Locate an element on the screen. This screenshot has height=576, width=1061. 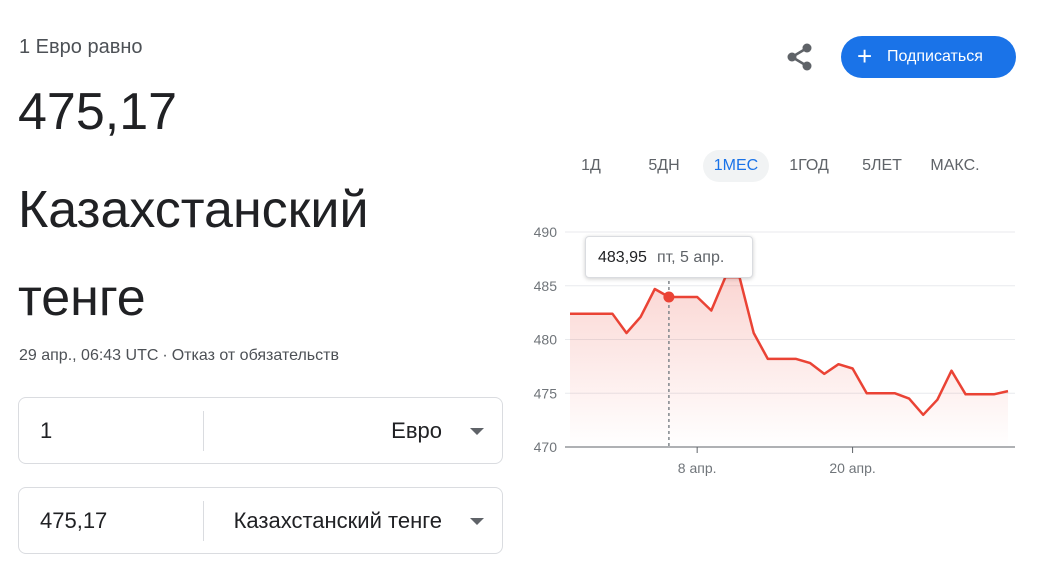
subscribe-button: + Подписаться is located at coordinates (928, 57).